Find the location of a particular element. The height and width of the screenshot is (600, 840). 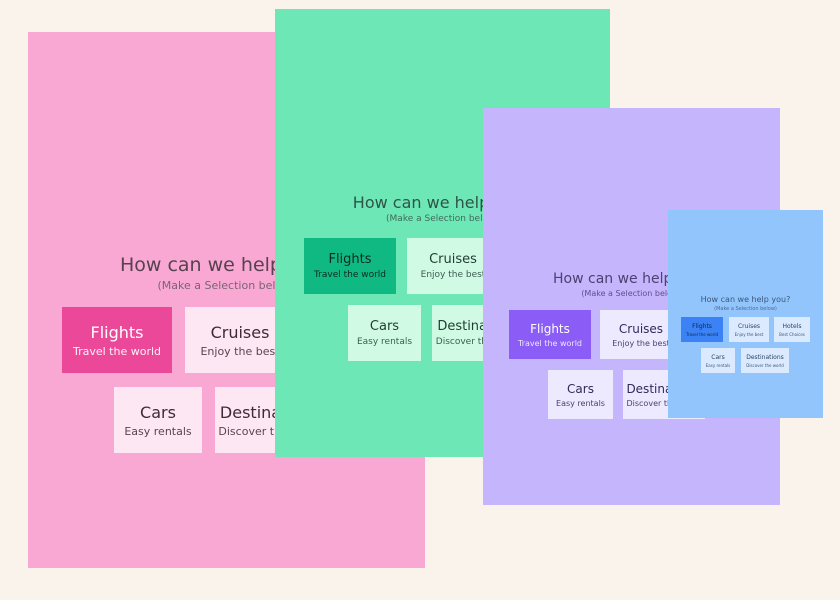

panel-heading: How can we help you? is located at coordinates (745, 299).